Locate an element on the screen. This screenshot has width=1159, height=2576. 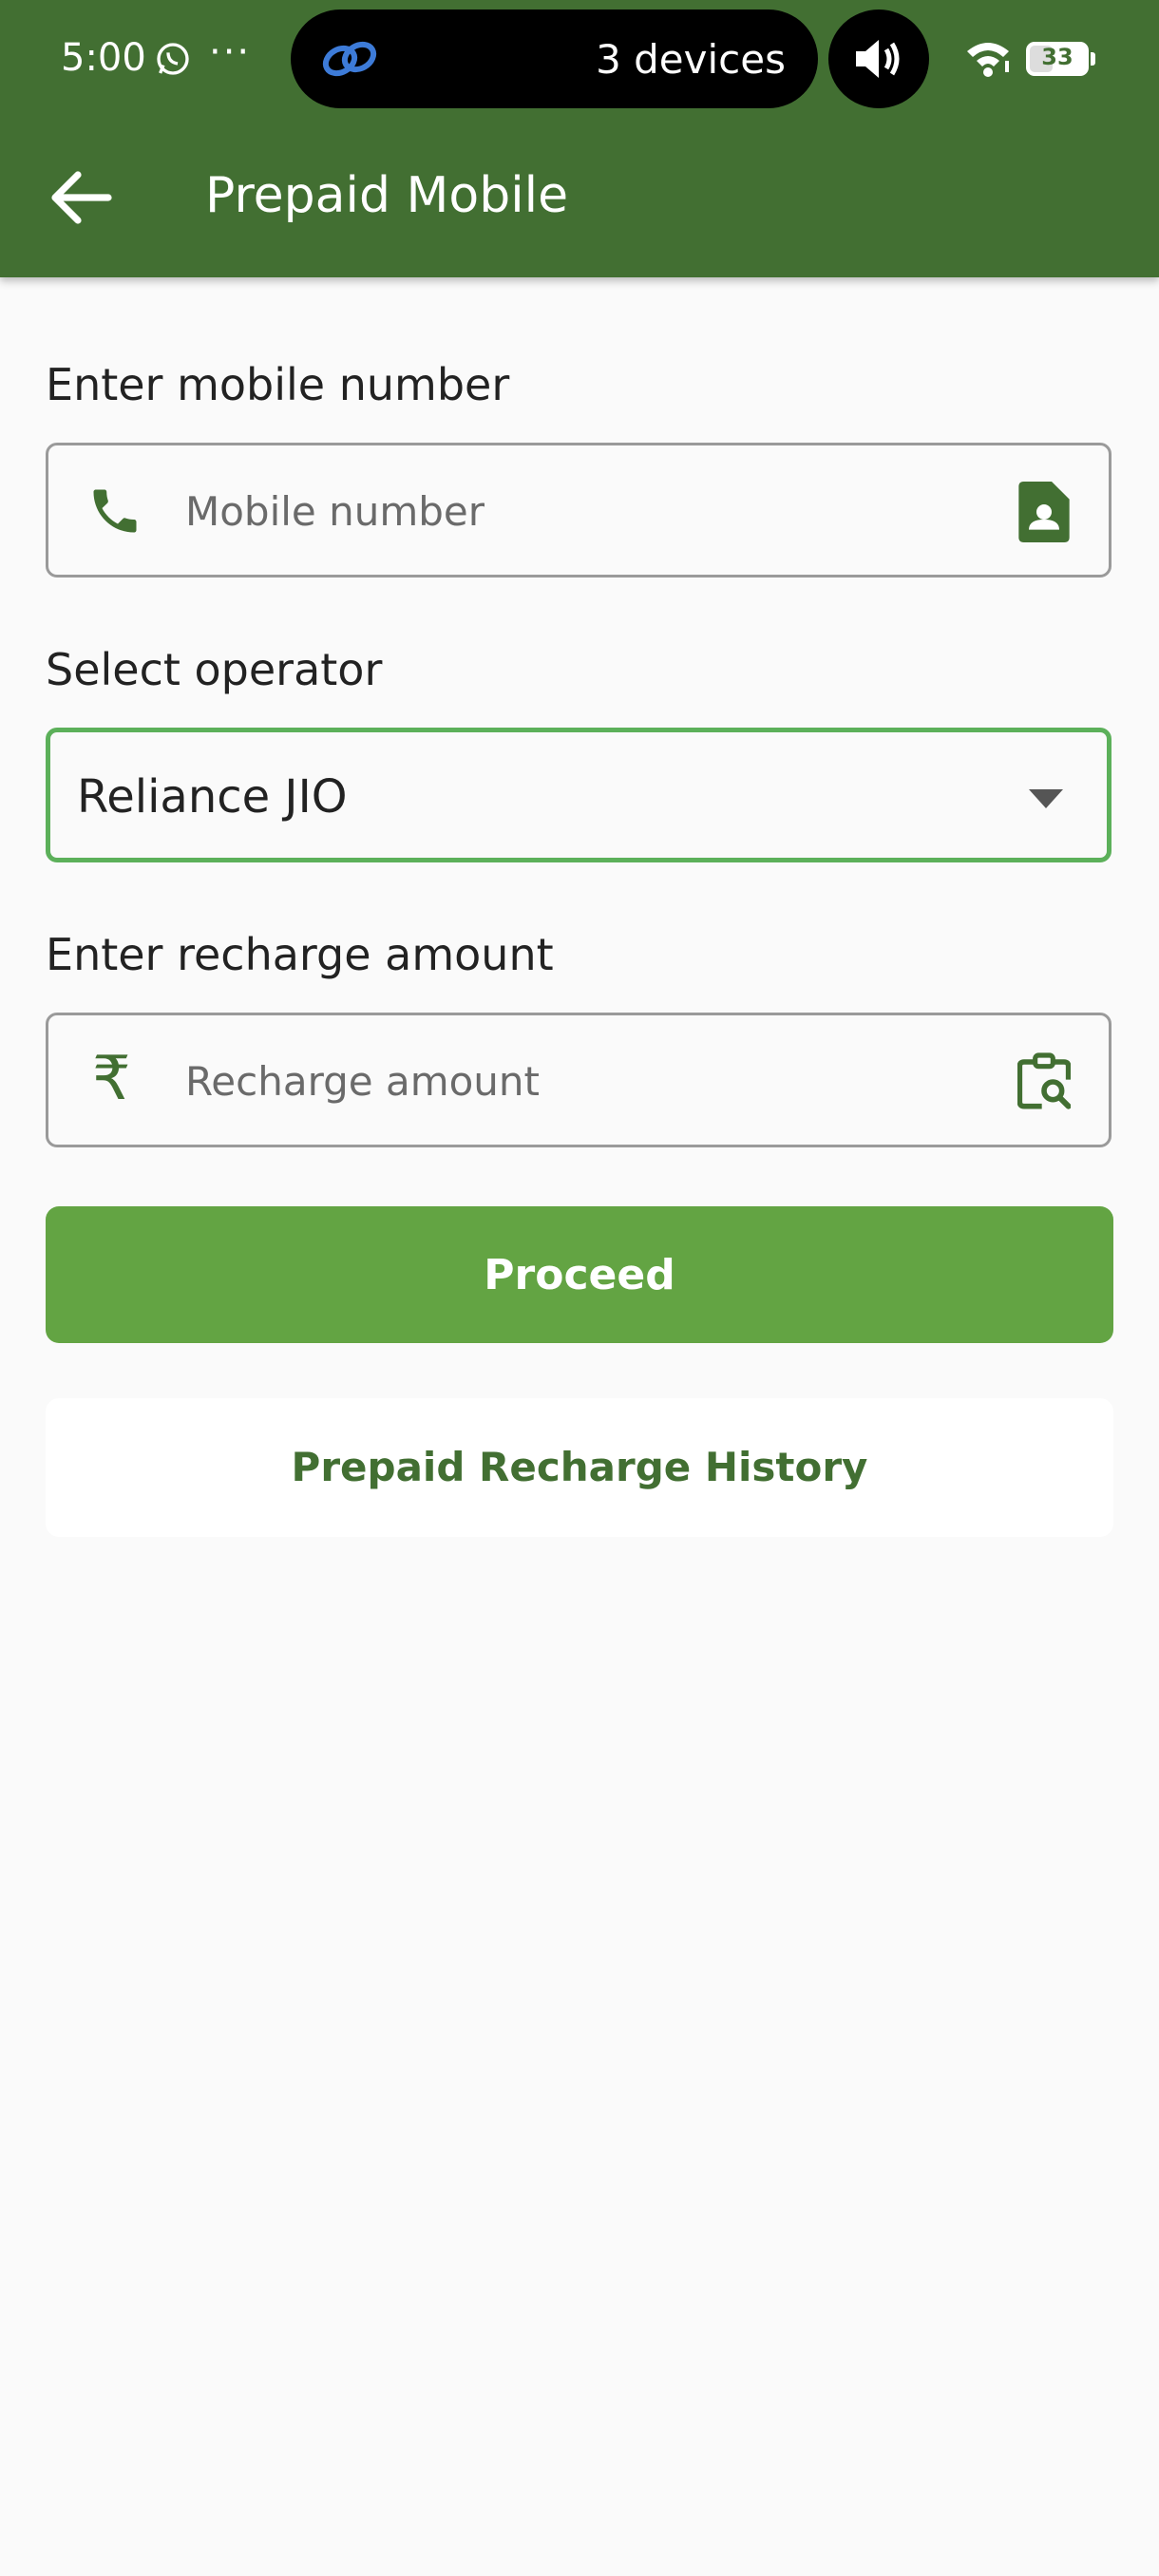
volume-button is located at coordinates (878, 58).